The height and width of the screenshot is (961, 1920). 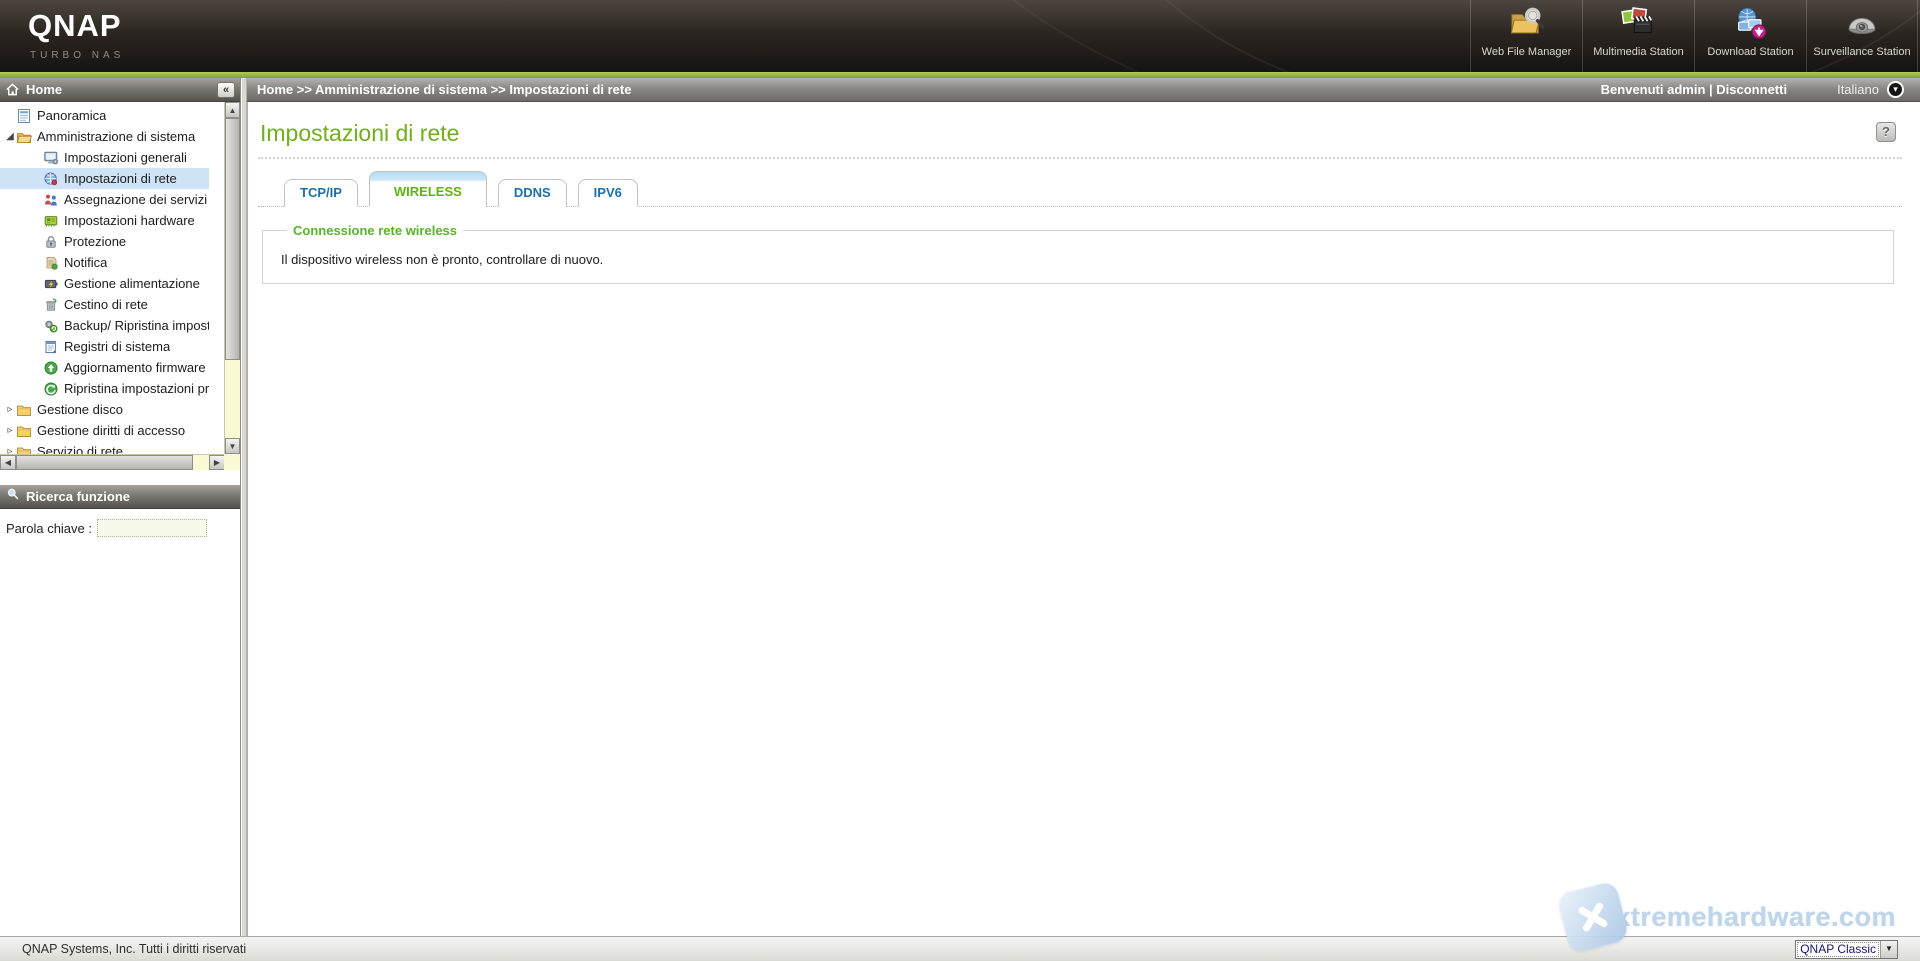 I want to click on tree-item: Cestino di rete, so click(x=104, y=304).